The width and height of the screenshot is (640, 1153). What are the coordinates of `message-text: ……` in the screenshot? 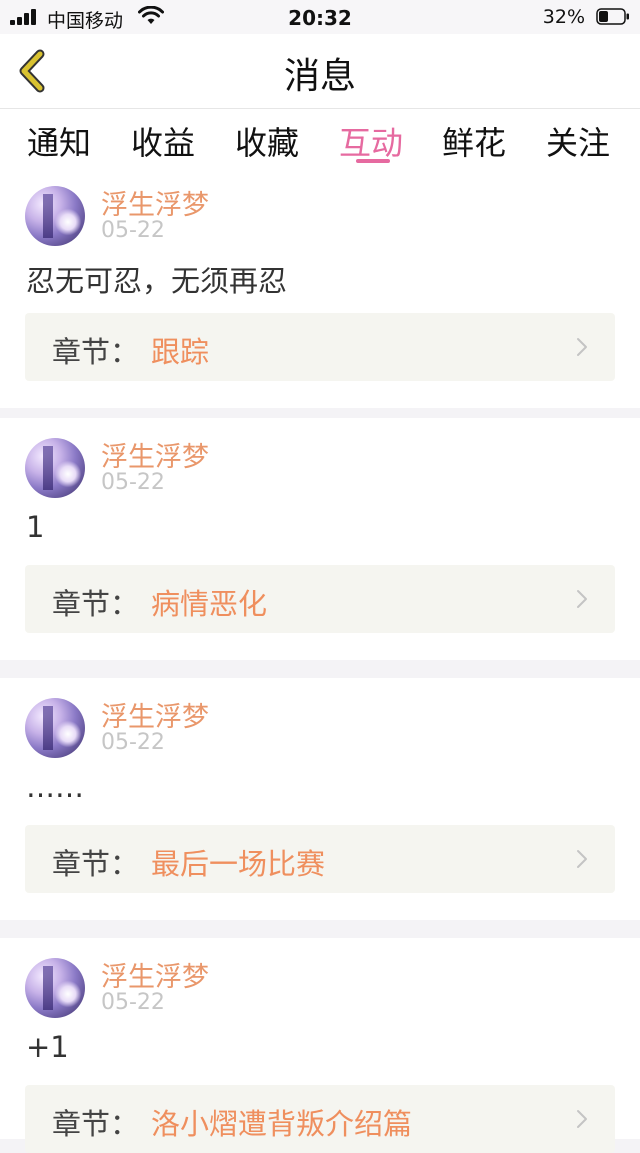 It's located at (55, 787).